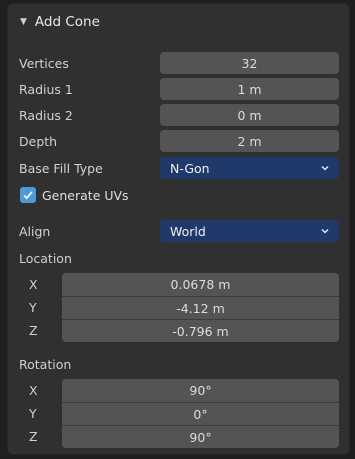 The height and width of the screenshot is (459, 355). I want to click on vertices-row: Vertices 32, so click(178, 63).